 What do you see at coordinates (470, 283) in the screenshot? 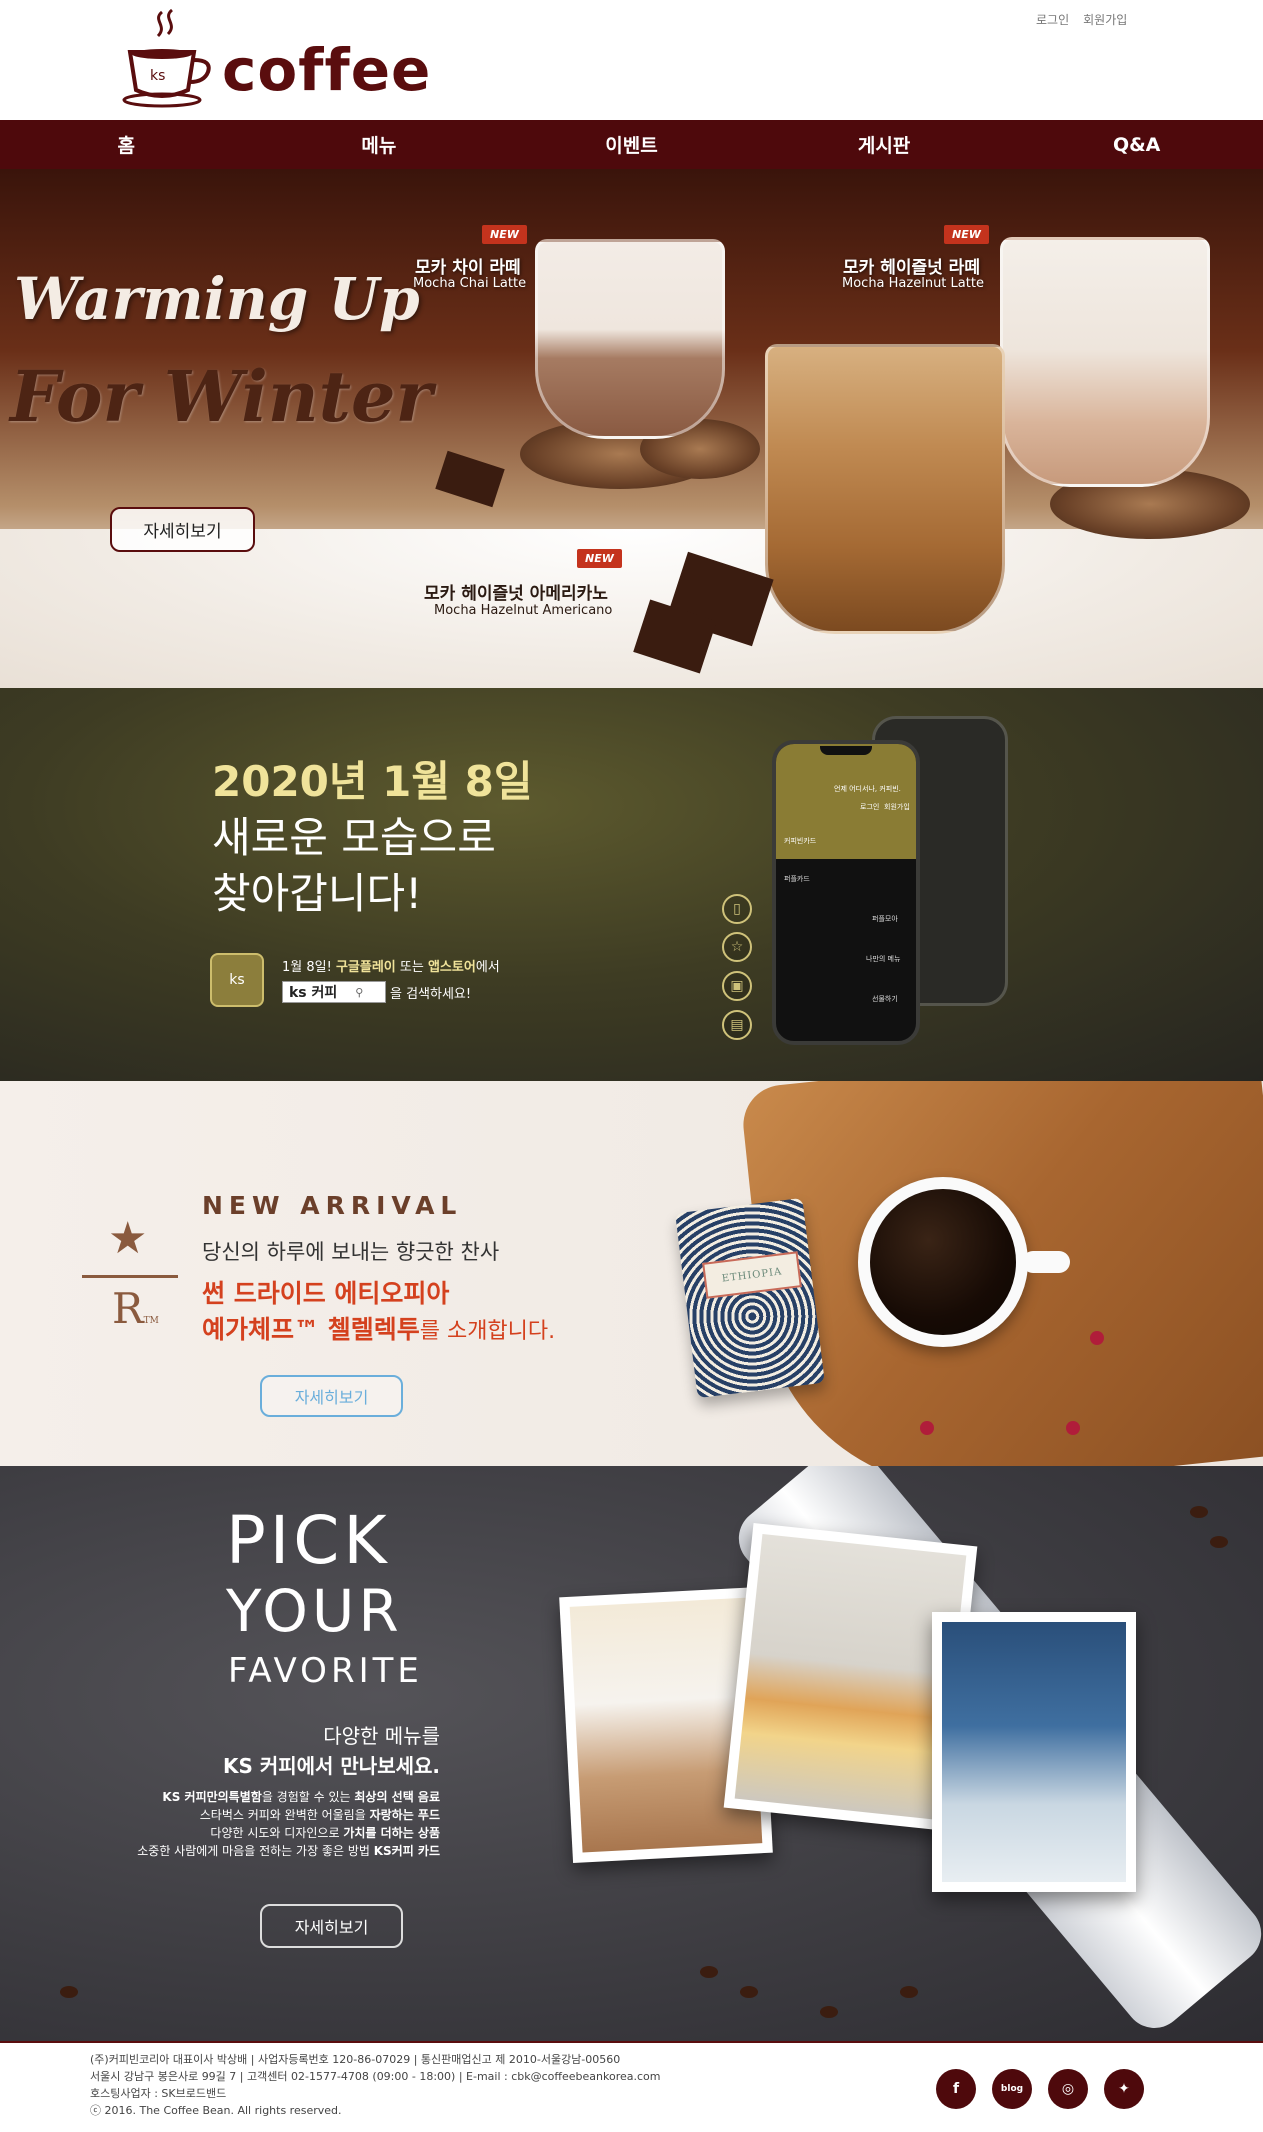
I see `product-name-en: Mocha Chai Latte` at bounding box center [470, 283].